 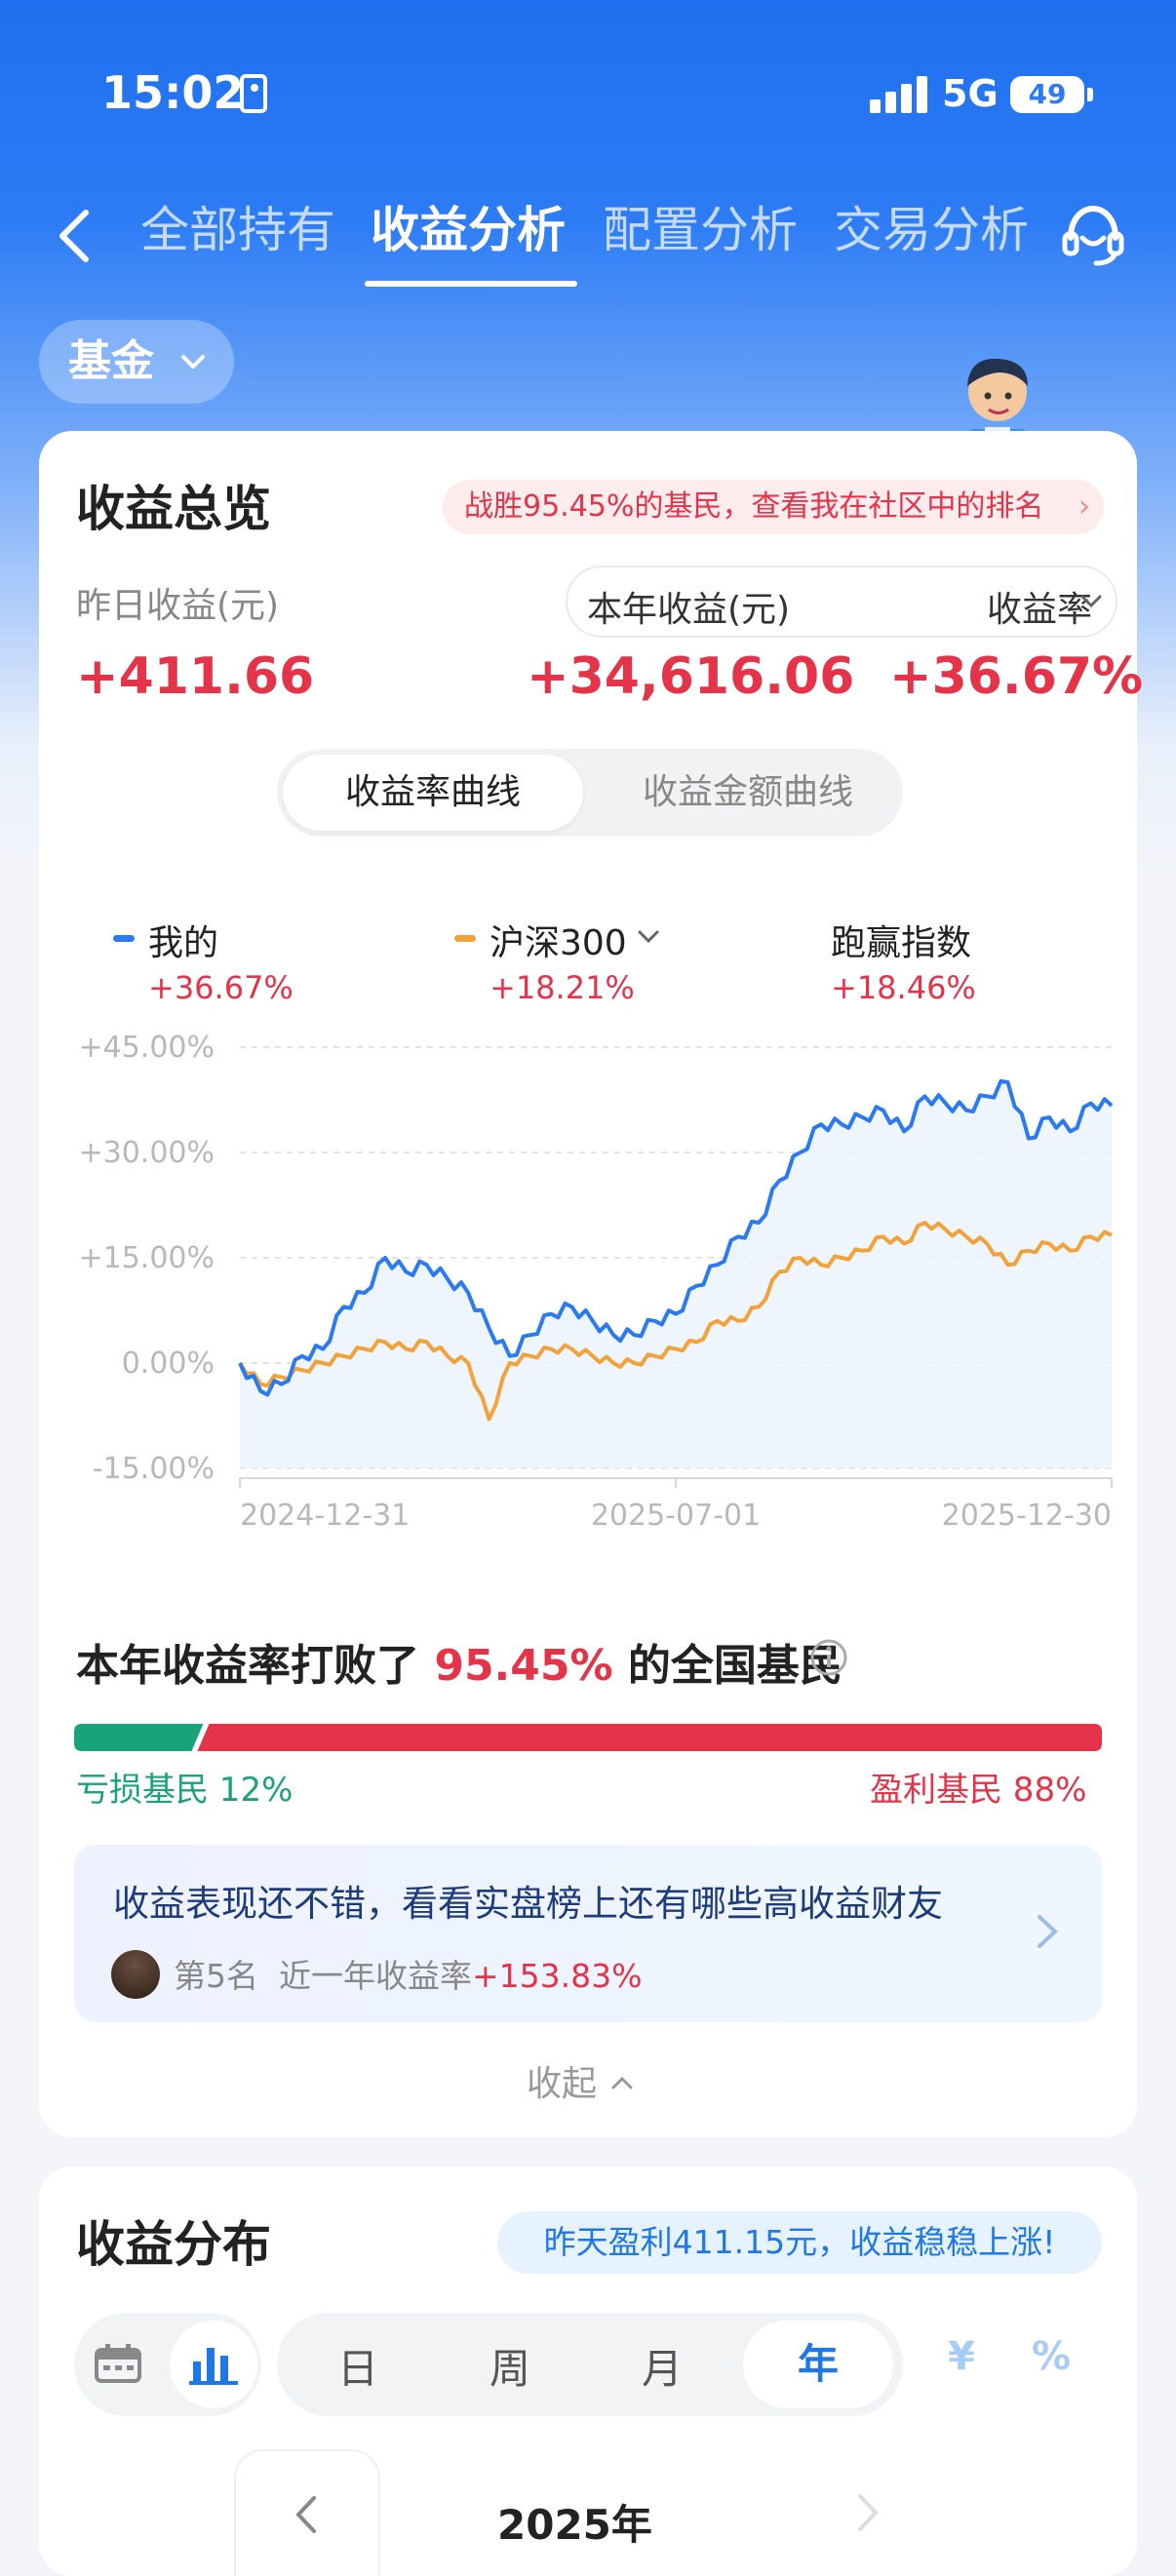 I want to click on period-week: 周, so click(x=510, y=2366).